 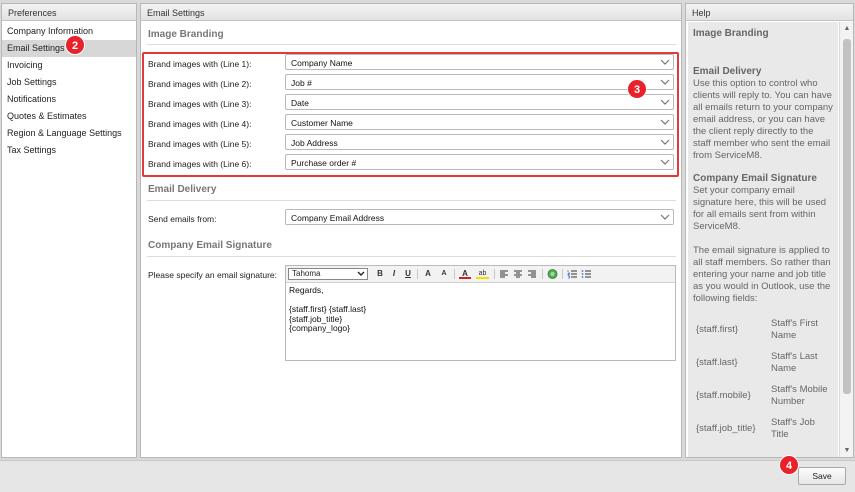 What do you see at coordinates (182, 189) in the screenshot?
I see `email-delivery-title: Email Delivery` at bounding box center [182, 189].